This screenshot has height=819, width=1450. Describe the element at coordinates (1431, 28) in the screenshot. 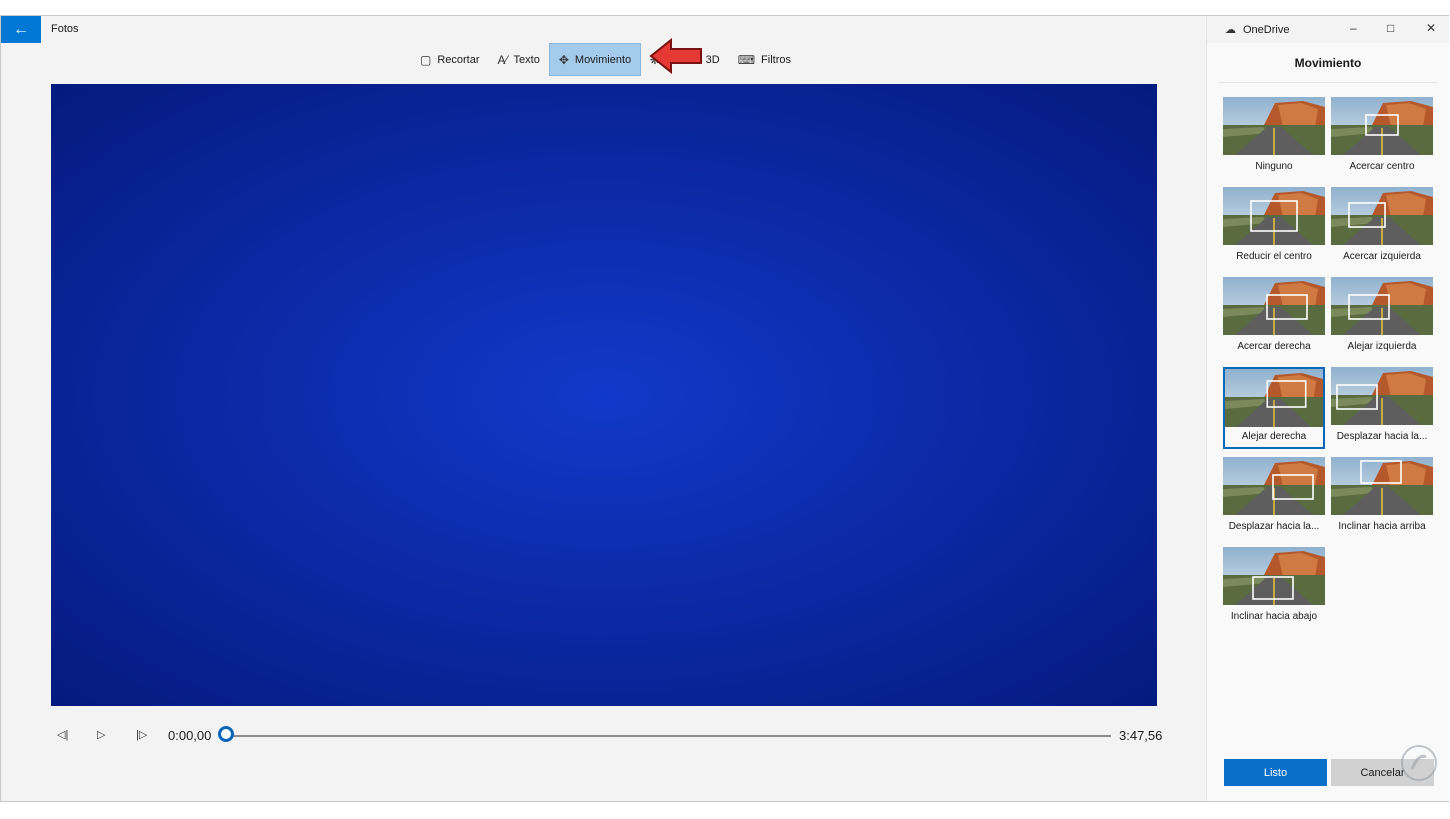

I see `close-icon: ✕` at that location.